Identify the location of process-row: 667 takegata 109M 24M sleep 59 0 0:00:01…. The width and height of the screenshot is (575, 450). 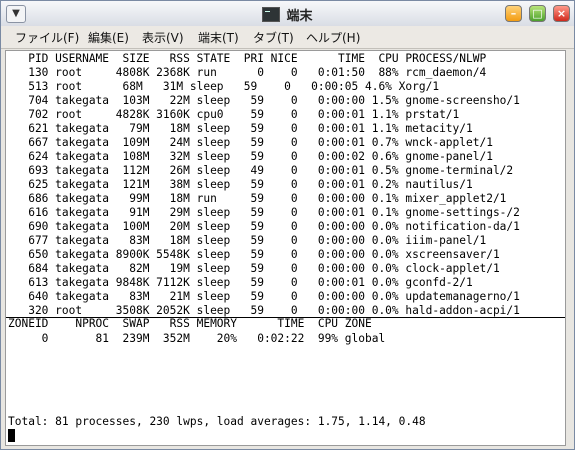
(250, 142).